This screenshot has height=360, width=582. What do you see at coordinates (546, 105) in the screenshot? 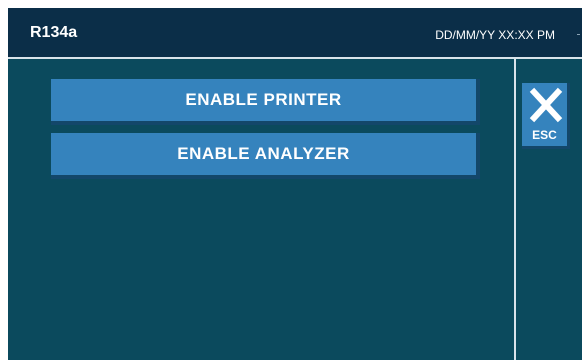
I see `close-icon` at bounding box center [546, 105].